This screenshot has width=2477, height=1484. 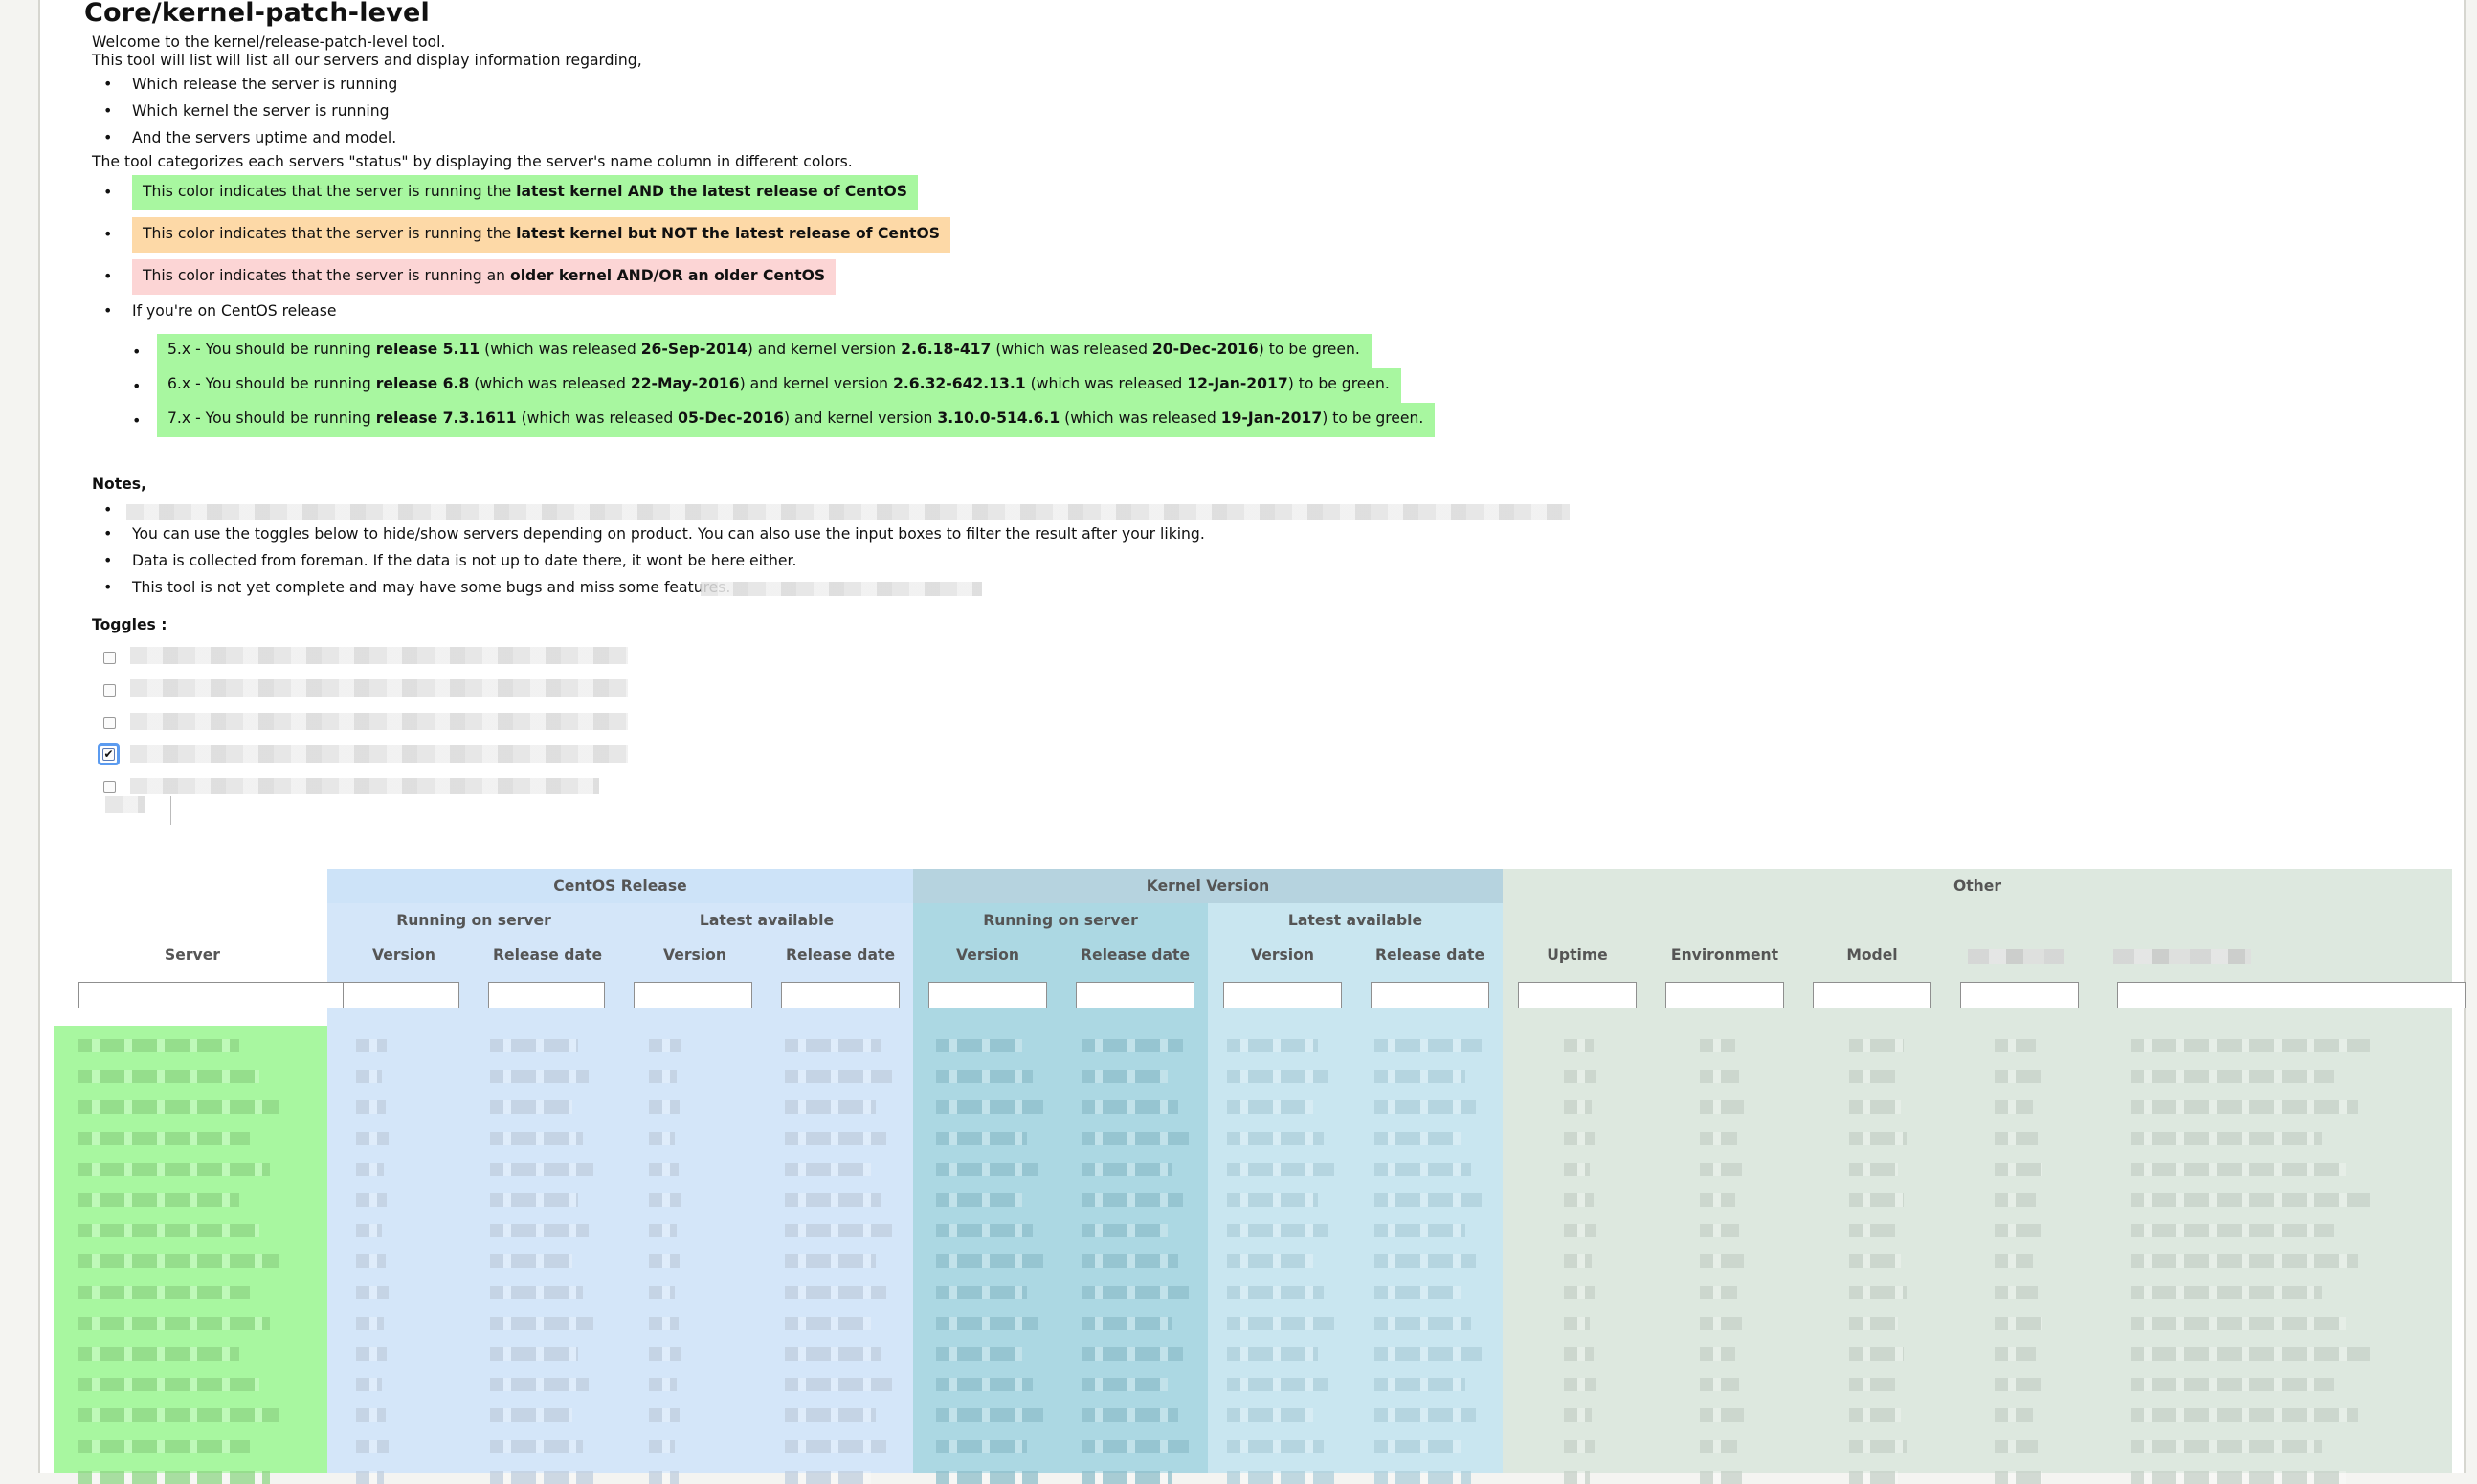 I want to click on col-header-model: Model, so click(x=1872, y=954).